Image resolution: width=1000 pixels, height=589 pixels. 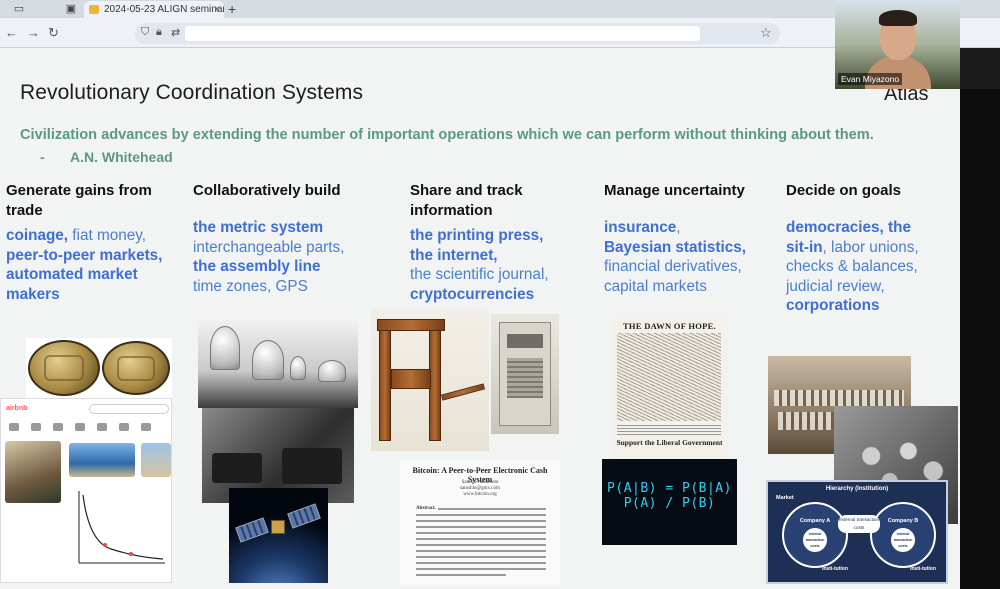 I want to click on example-coinage: coinage,, so click(x=37, y=235).